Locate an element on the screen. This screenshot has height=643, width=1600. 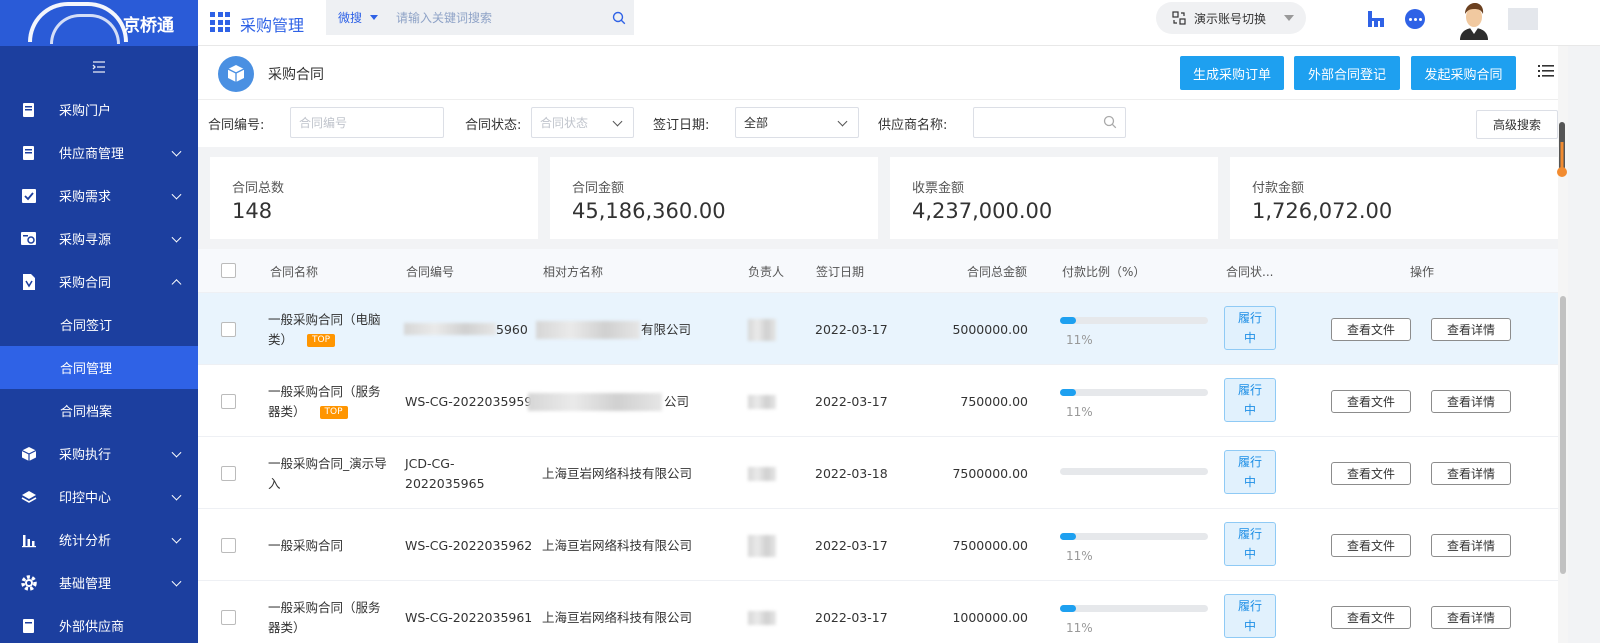
app-grid-icon is located at coordinates (220, 22).